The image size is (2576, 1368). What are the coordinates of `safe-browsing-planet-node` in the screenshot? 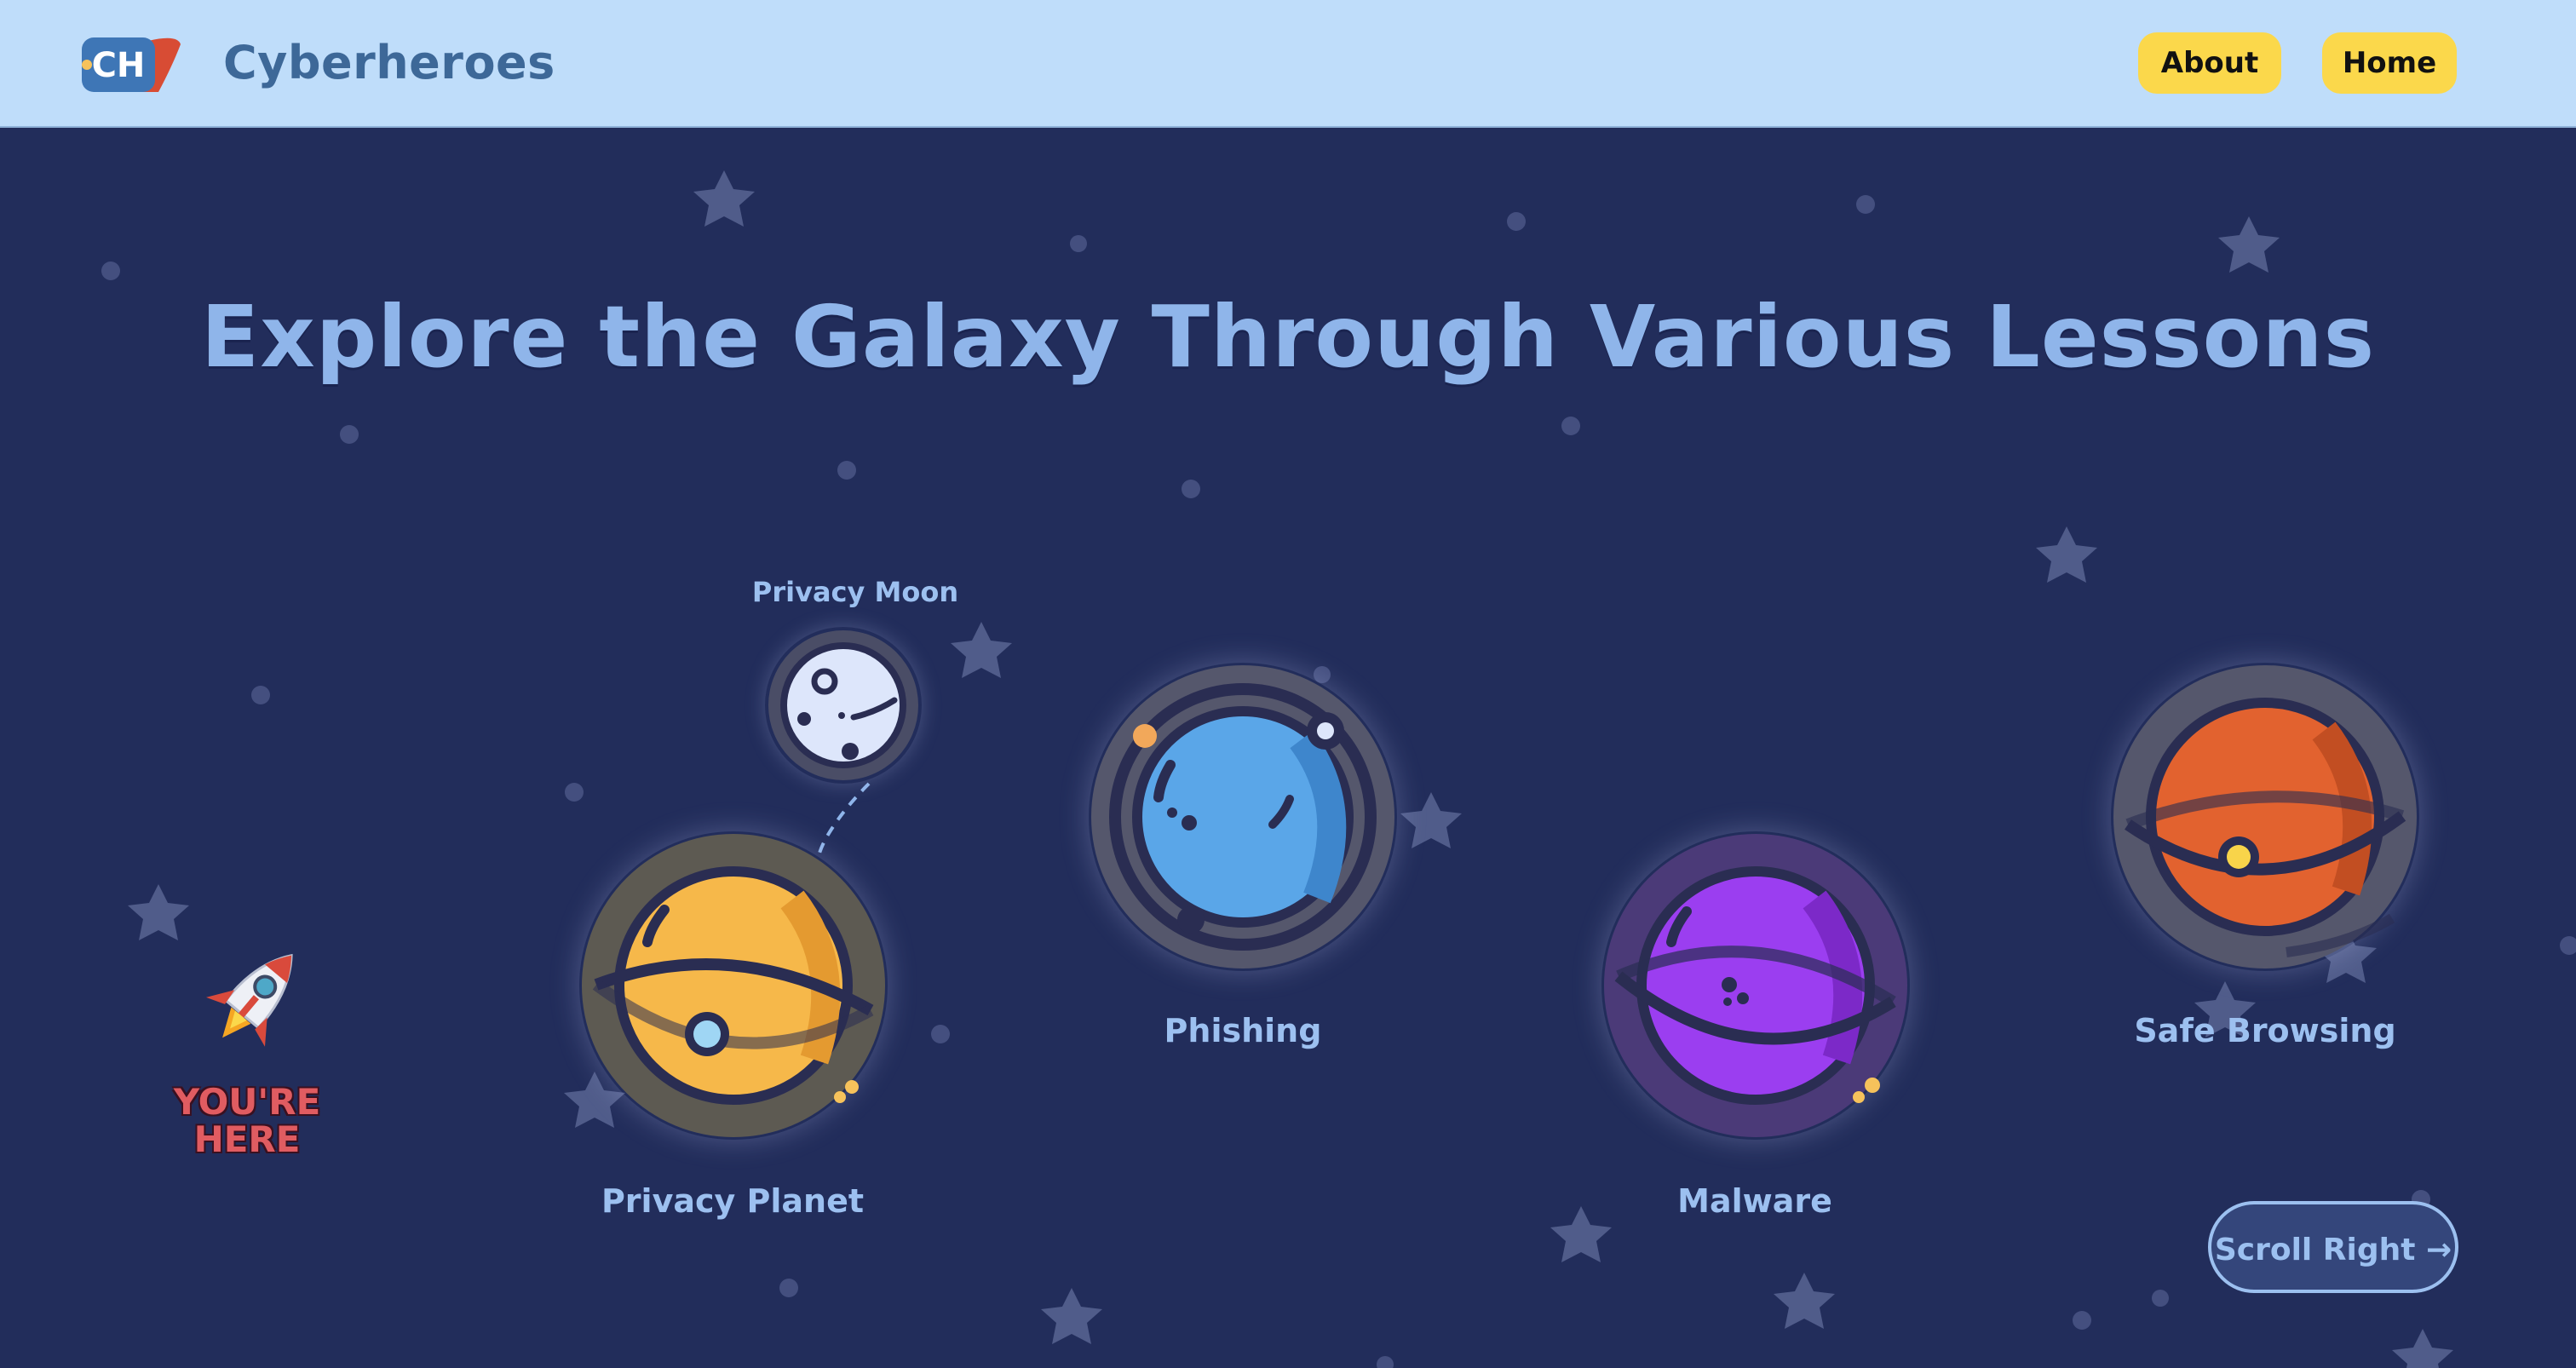 It's located at (2265, 817).